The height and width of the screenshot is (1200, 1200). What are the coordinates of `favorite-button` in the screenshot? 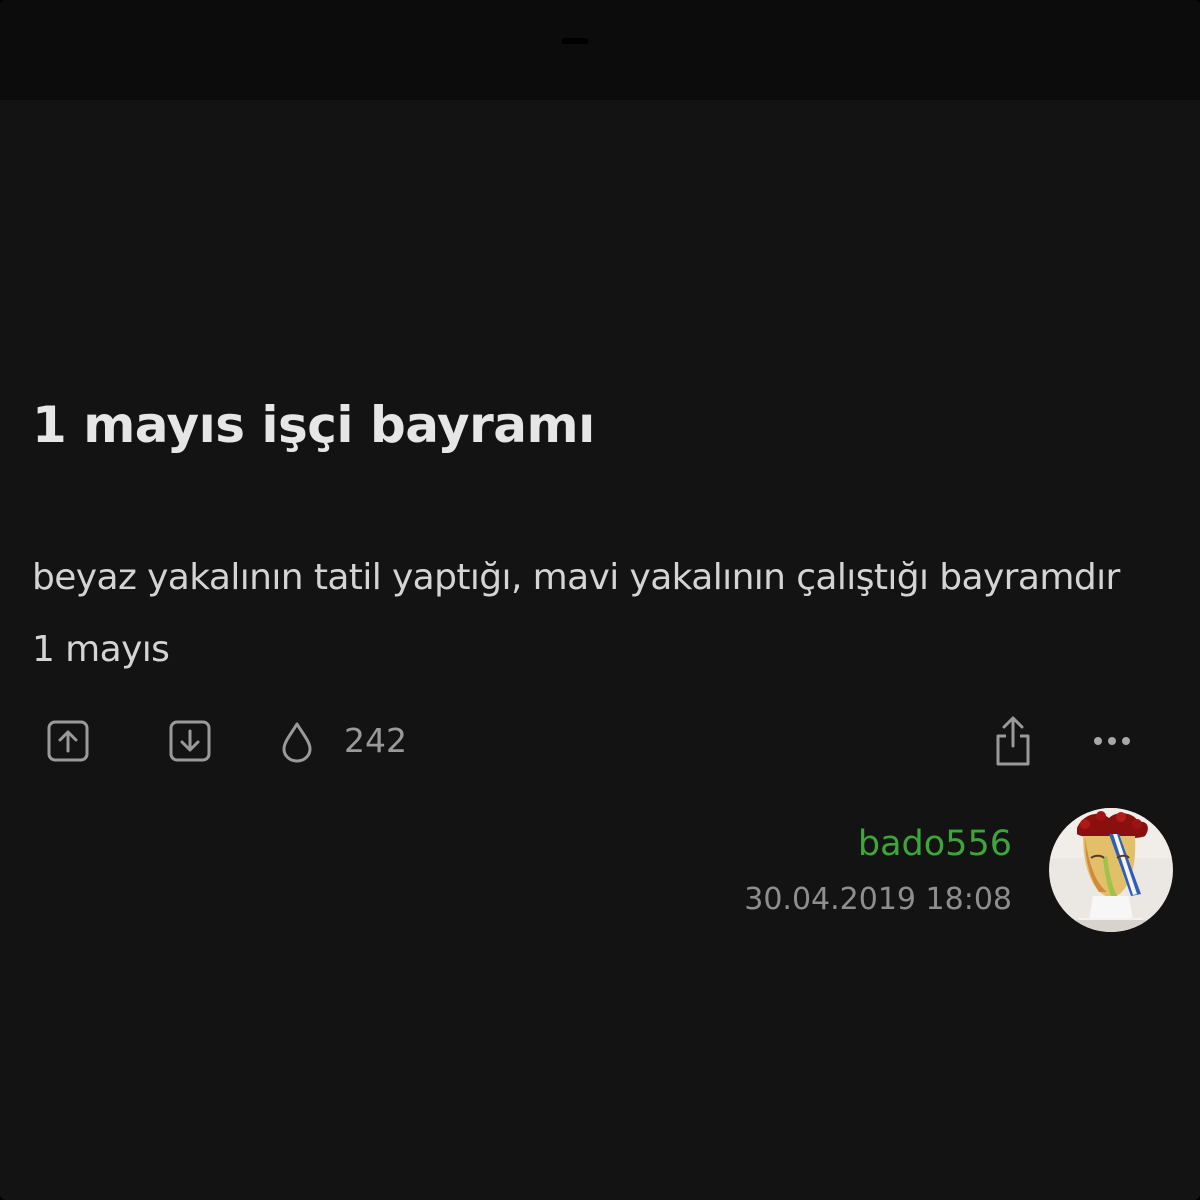 It's located at (297, 742).